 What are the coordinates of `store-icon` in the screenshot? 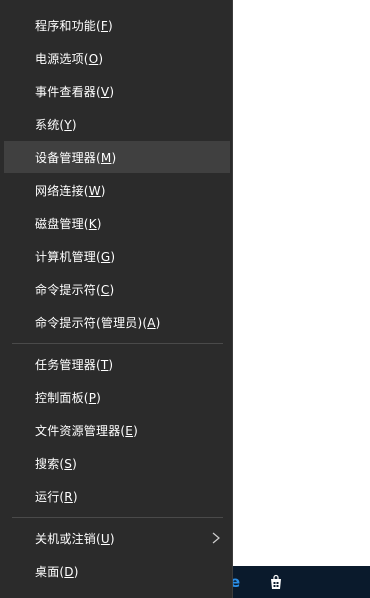 It's located at (276, 582).